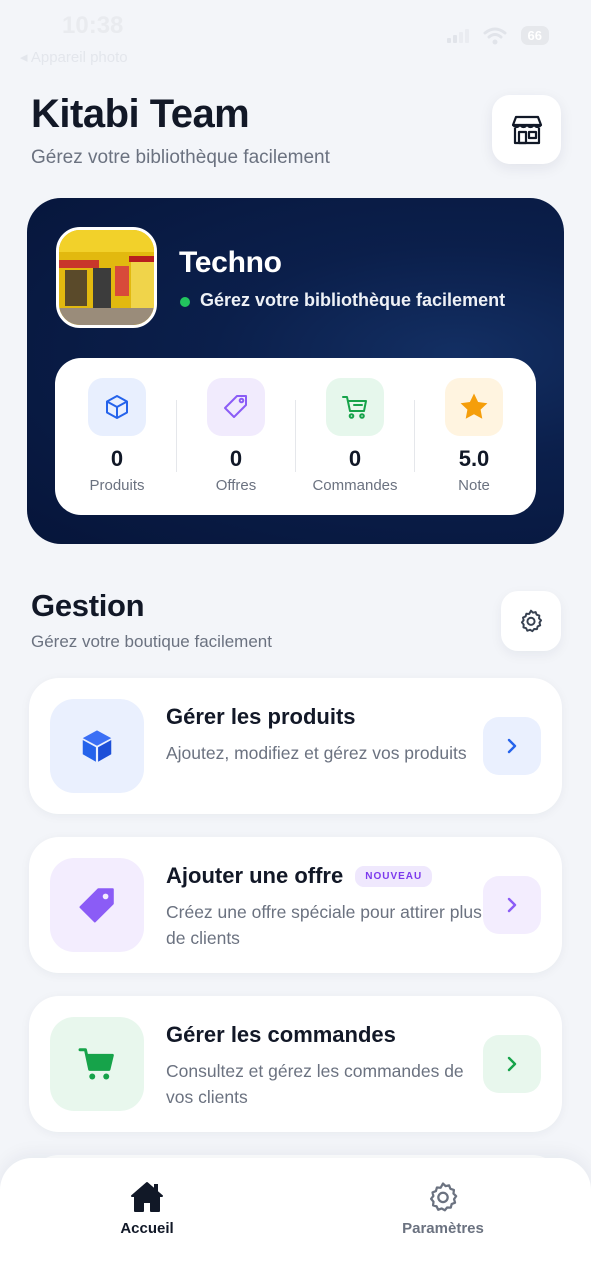  What do you see at coordinates (88, 605) in the screenshot?
I see `section-title: Gestion` at bounding box center [88, 605].